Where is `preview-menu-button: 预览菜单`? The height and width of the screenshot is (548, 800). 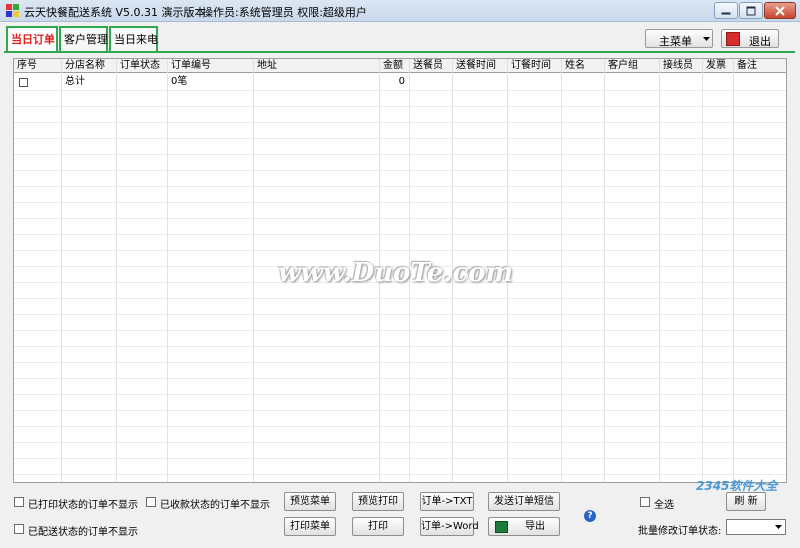
preview-menu-button: 预览菜单 is located at coordinates (310, 501).